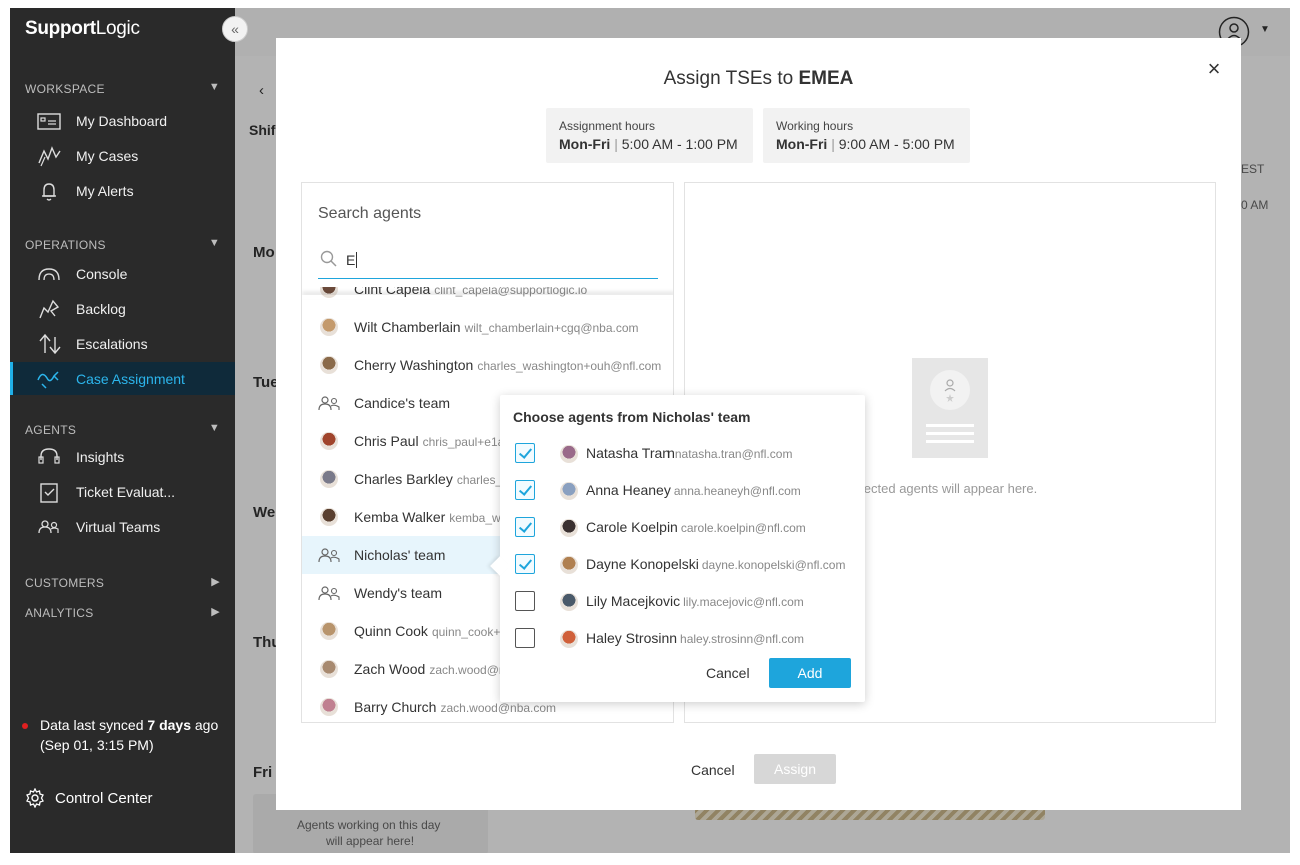 This screenshot has width=1300, height=865. Describe the element at coordinates (101, 309) in the screenshot. I see `sidebar-item-label: Backlog` at that location.